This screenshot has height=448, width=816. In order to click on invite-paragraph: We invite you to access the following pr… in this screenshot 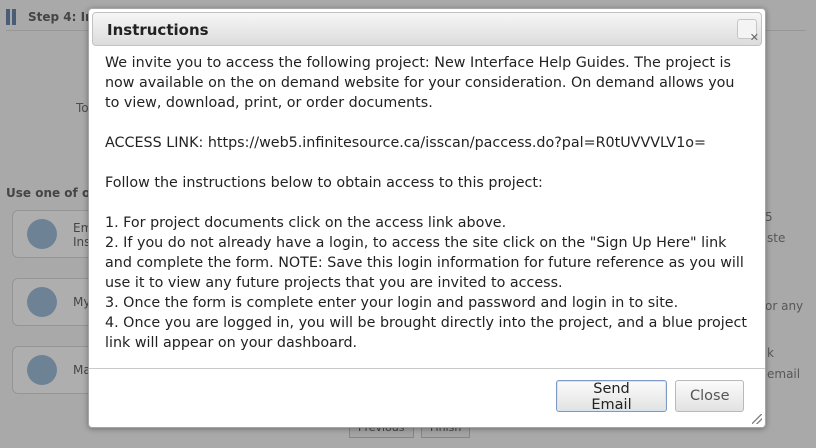, I will do `click(420, 83)`.